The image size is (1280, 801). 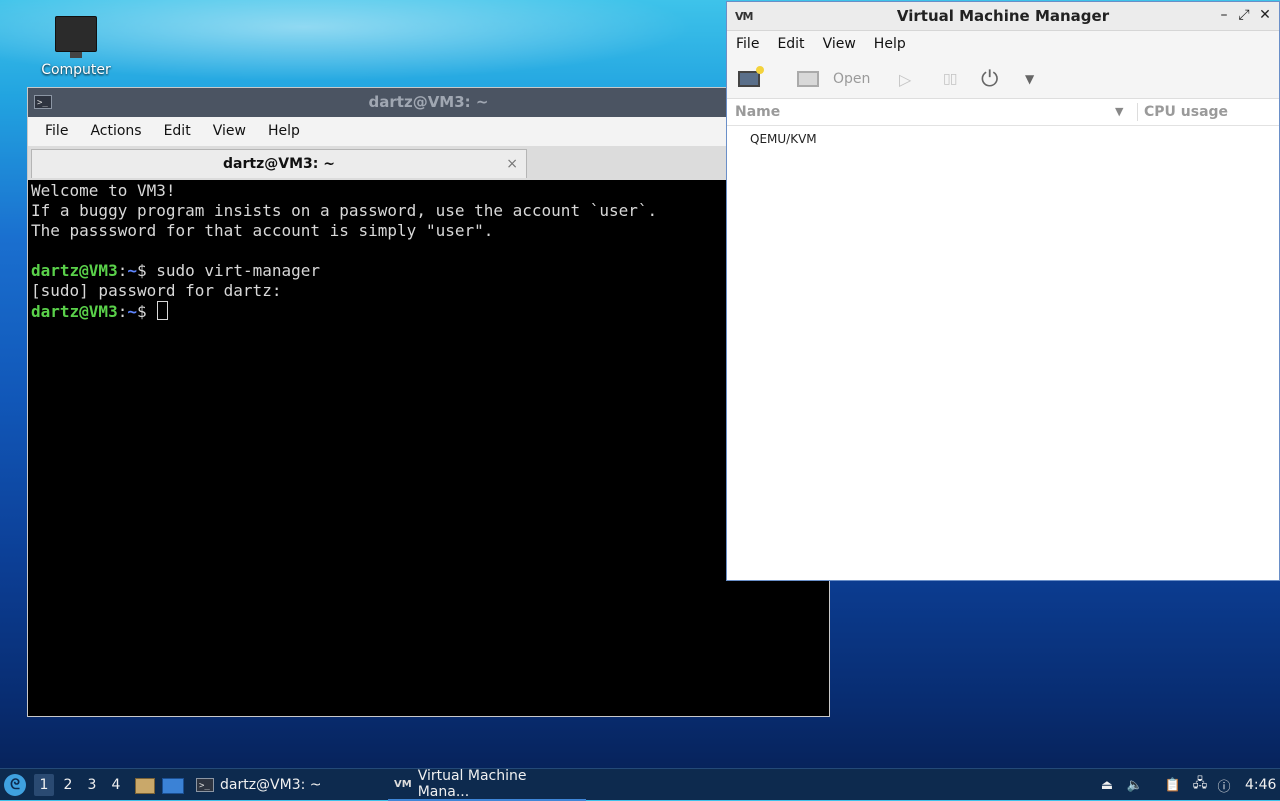 What do you see at coordinates (430, 271) in the screenshot?
I see `terminal-prompt-line: dartz@VM3:~$ sudo virt-manager` at bounding box center [430, 271].